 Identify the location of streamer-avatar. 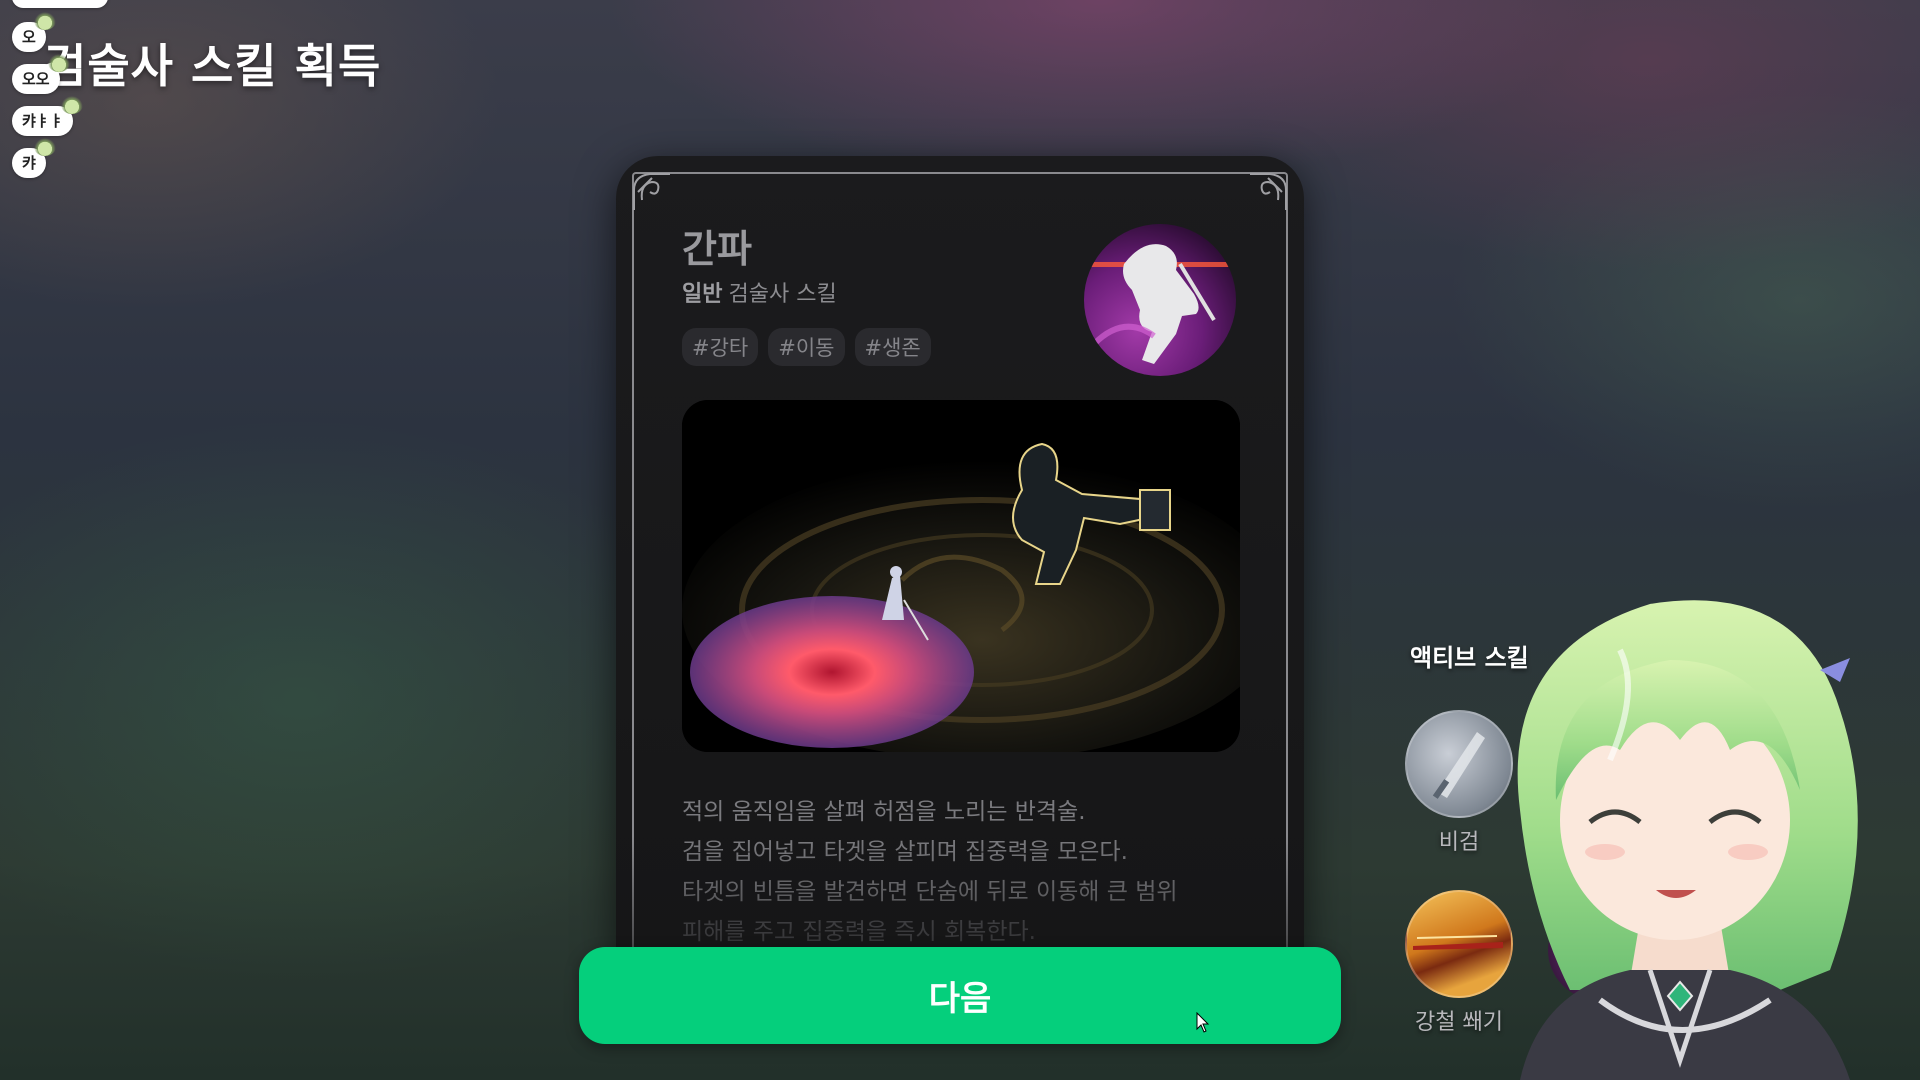
(1687, 840).